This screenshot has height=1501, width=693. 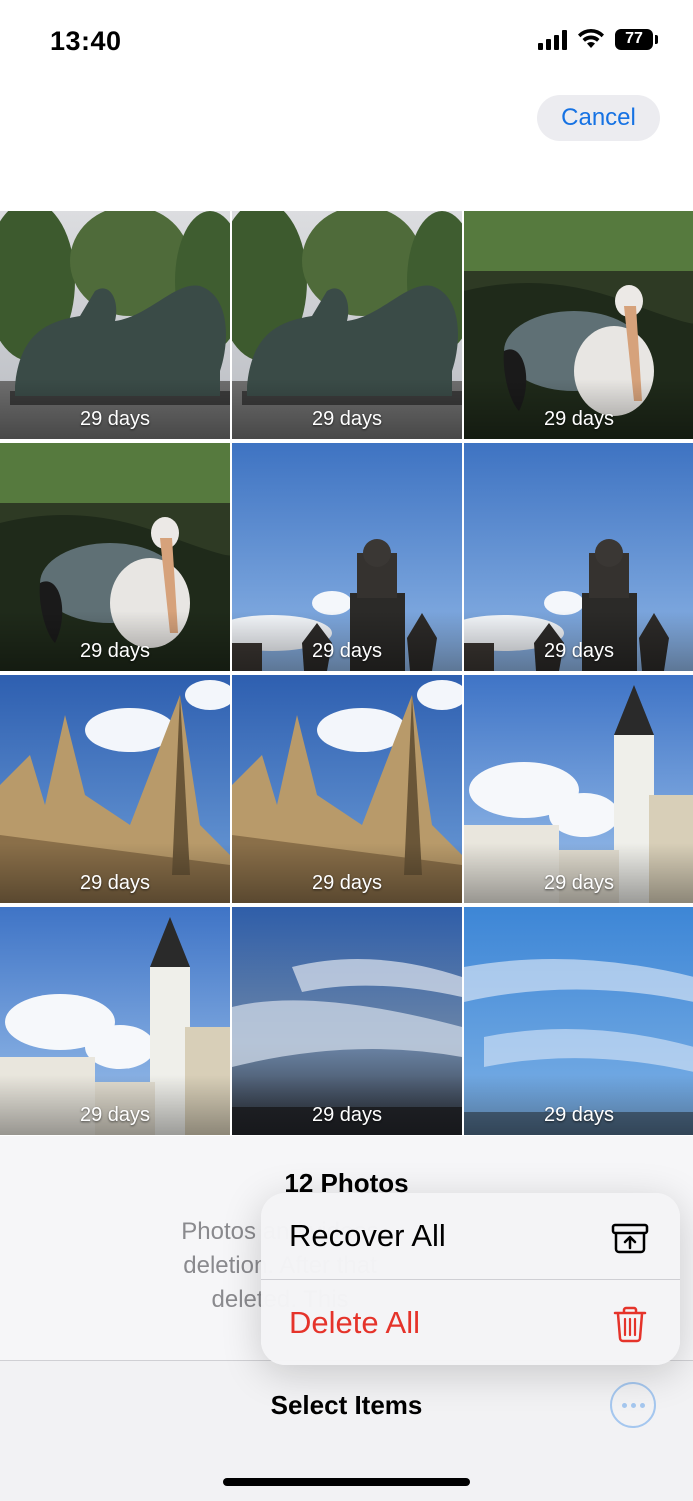 I want to click on recover-all-item: Recover All, so click(x=470, y=1236).